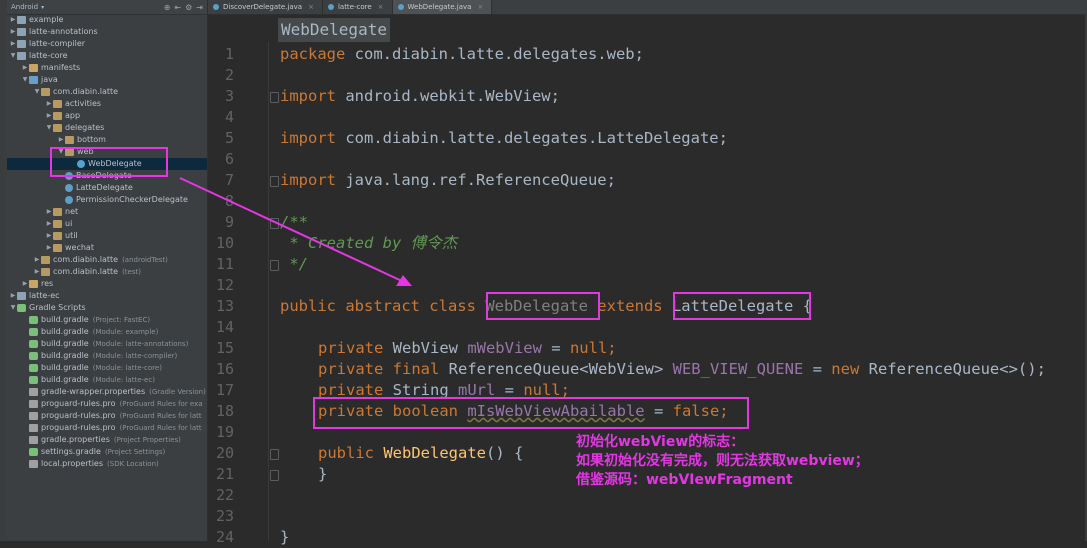 This screenshot has width=1087, height=548. What do you see at coordinates (107, 68) in the screenshot?
I see `tree-item: ▶ manifests` at bounding box center [107, 68].